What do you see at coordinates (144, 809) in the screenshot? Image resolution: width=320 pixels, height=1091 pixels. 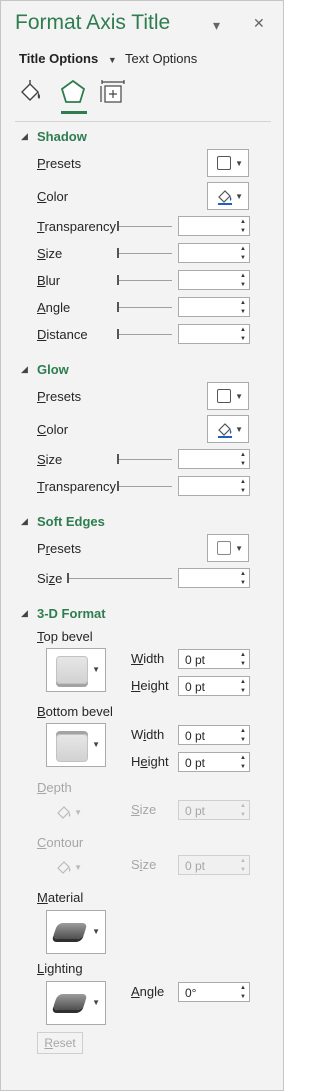 I see `depth-size-label: Size` at bounding box center [144, 809].